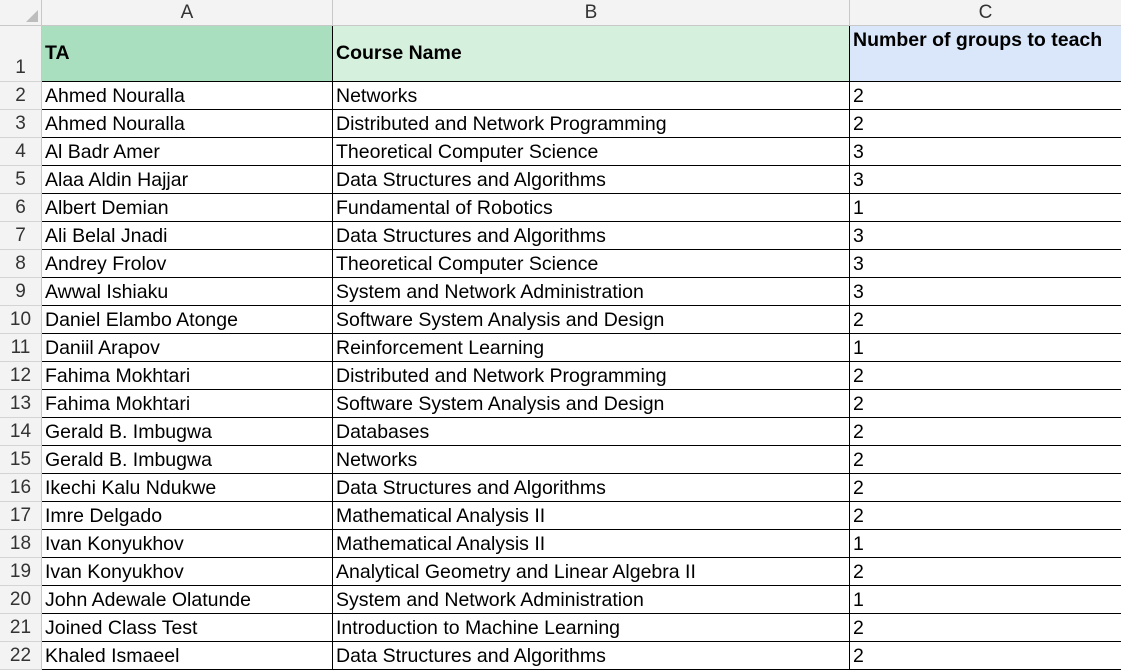 The height and width of the screenshot is (670, 1121). Describe the element at coordinates (21, 264) in the screenshot. I see `row-header: 8` at that location.